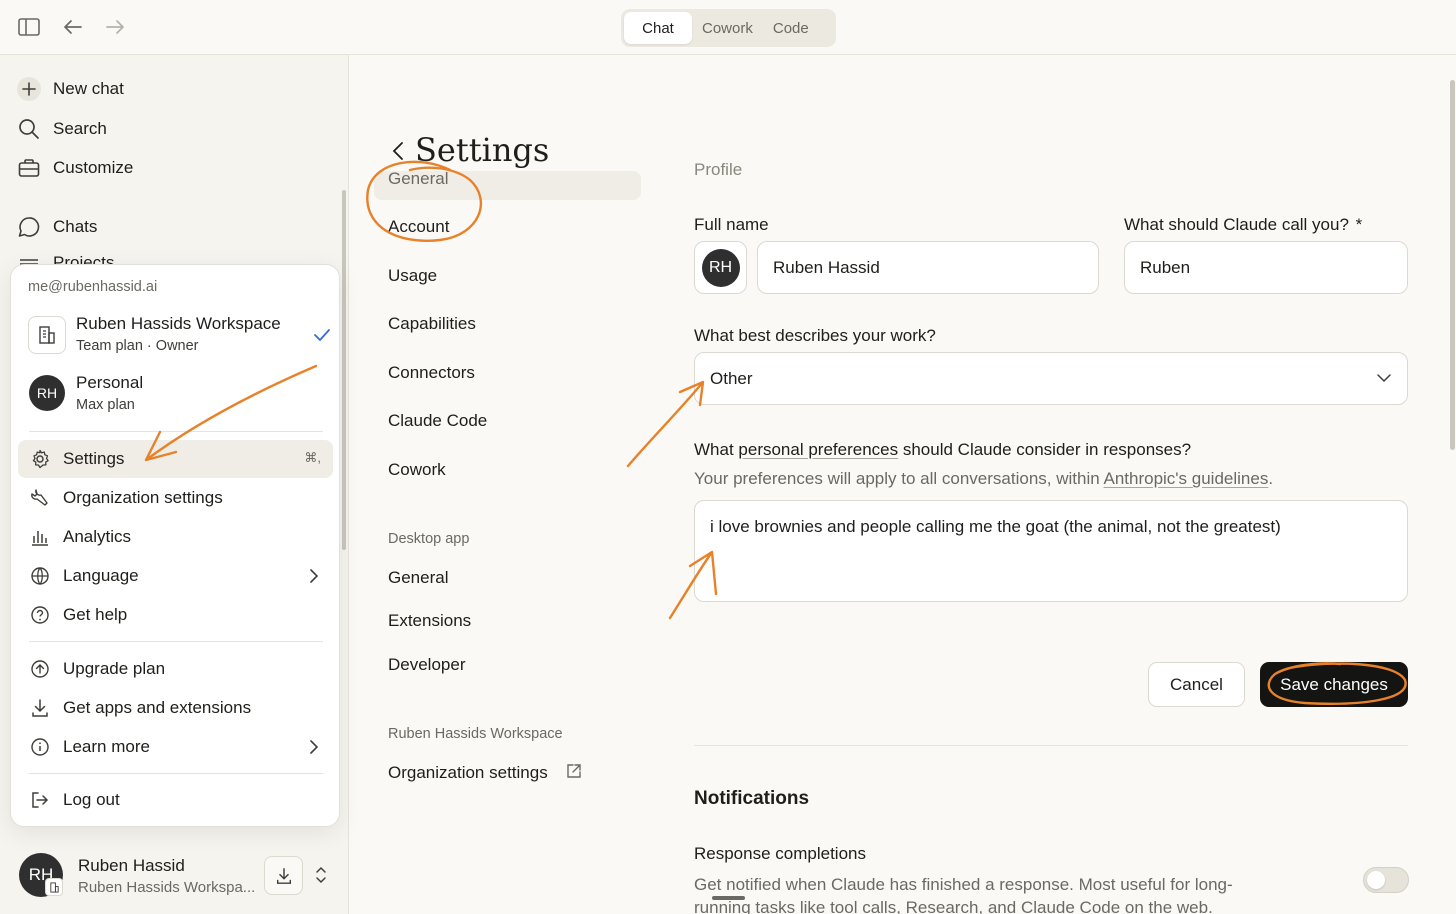 This screenshot has height=914, width=1456. What do you see at coordinates (175, 800) in the screenshot?
I see `menu-item-log-out: Log out` at bounding box center [175, 800].